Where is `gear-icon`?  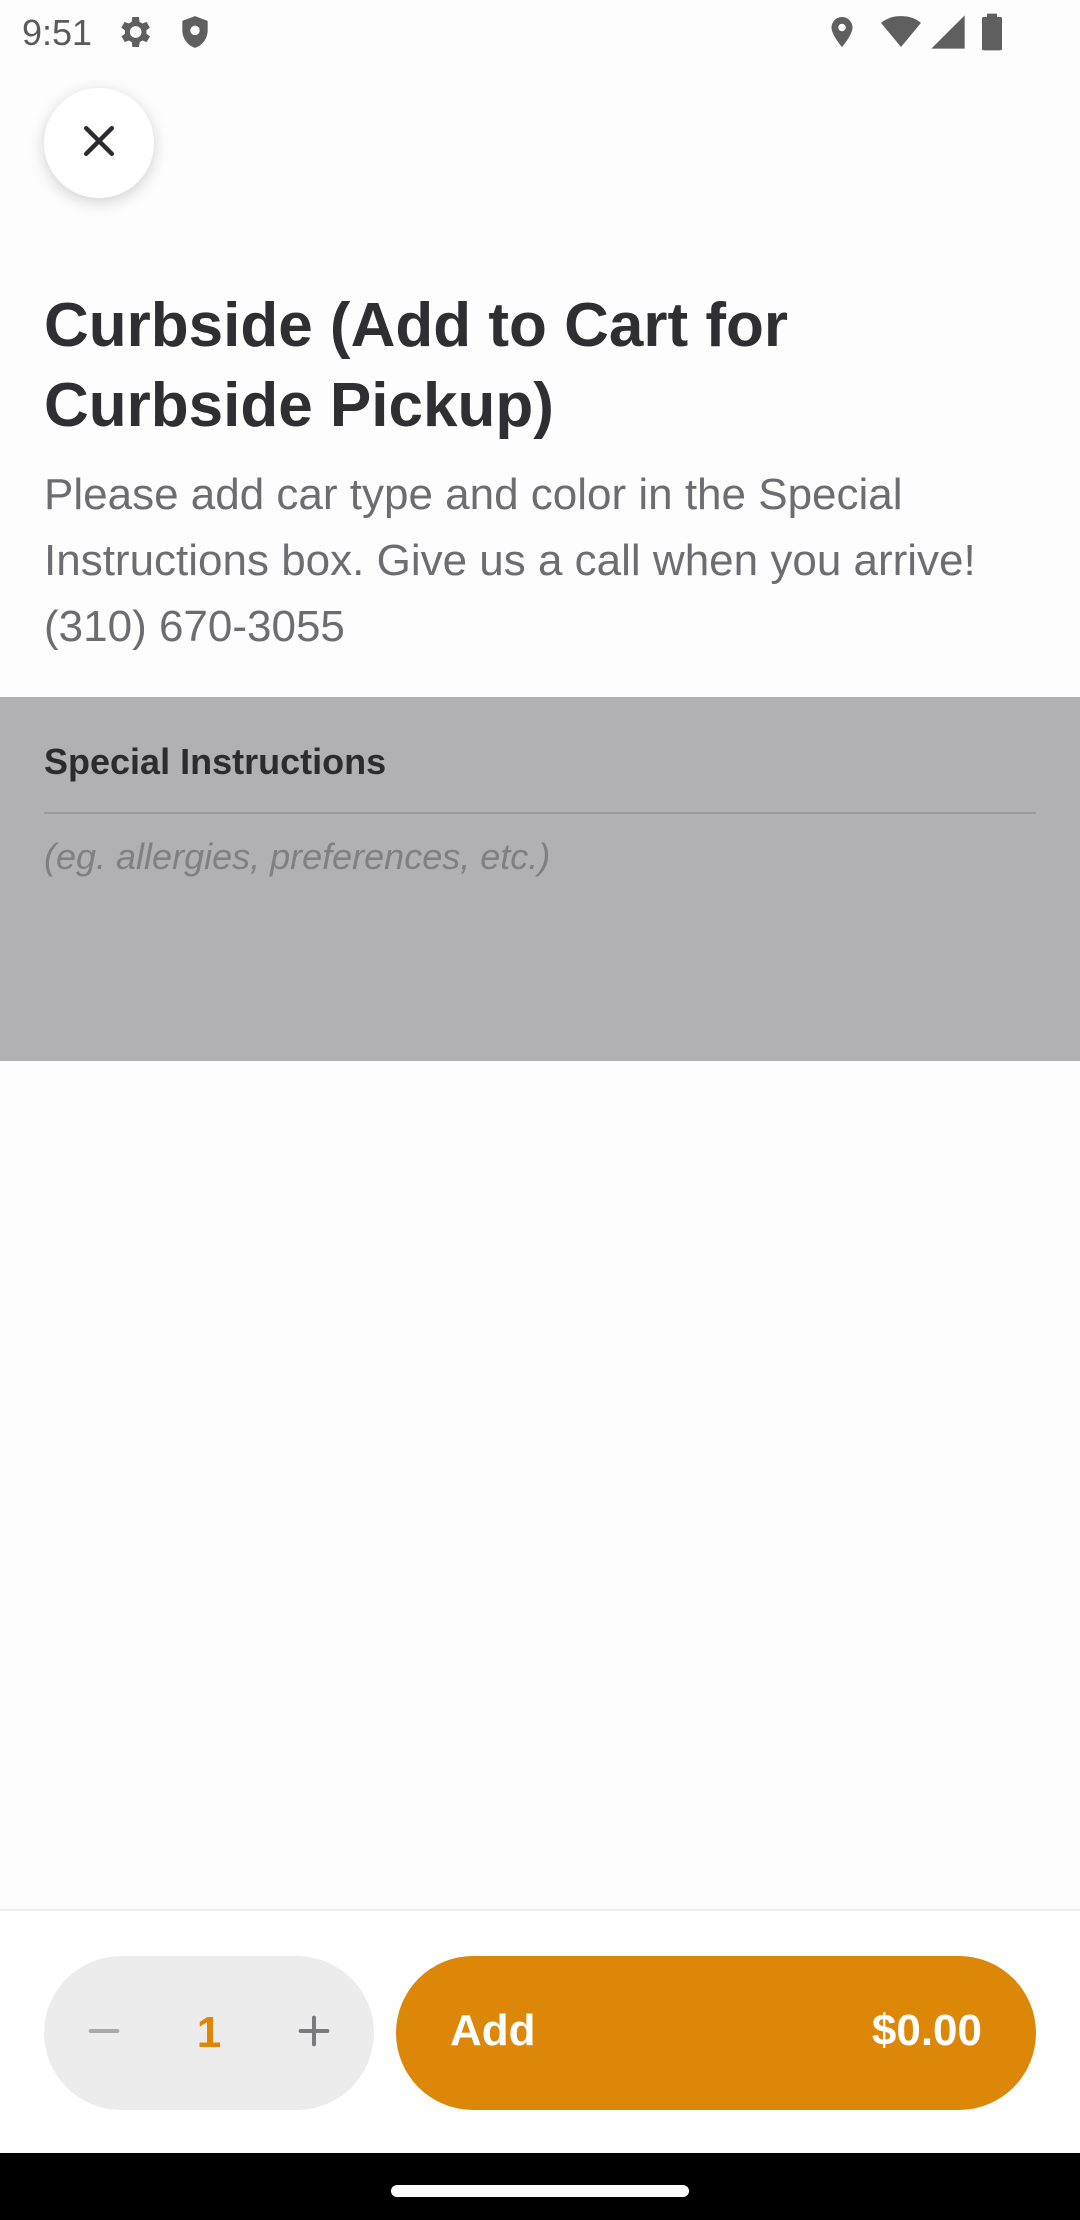 gear-icon is located at coordinates (134, 34).